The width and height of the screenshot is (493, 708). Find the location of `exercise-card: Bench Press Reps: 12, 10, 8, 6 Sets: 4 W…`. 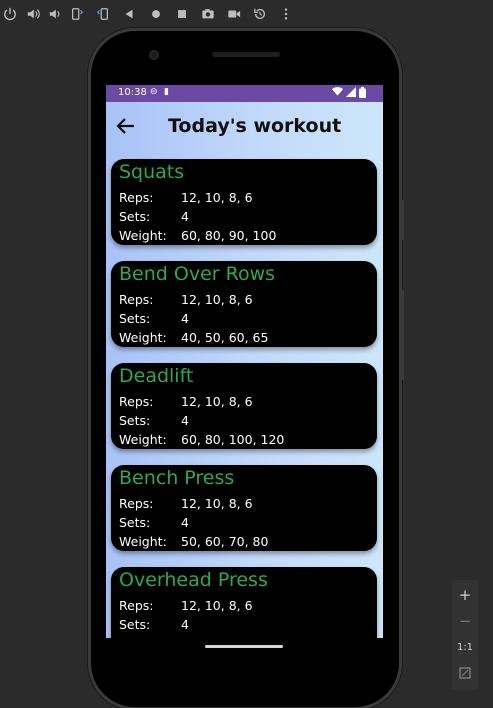

exercise-card: Bench Press Reps: 12, 10, 8, 6 Sets: 4 W… is located at coordinates (244, 508).